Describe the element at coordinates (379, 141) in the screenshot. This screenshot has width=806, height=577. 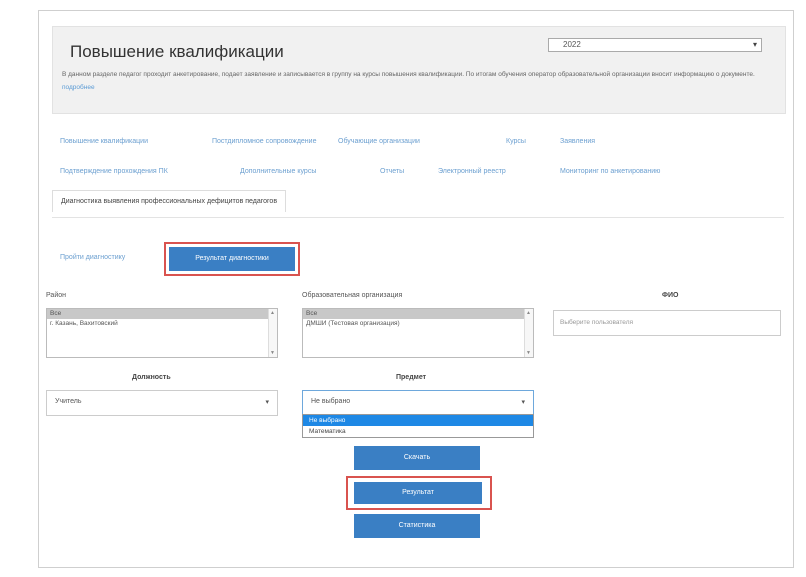
I see `tab-organizations: Обучающие организации` at that location.